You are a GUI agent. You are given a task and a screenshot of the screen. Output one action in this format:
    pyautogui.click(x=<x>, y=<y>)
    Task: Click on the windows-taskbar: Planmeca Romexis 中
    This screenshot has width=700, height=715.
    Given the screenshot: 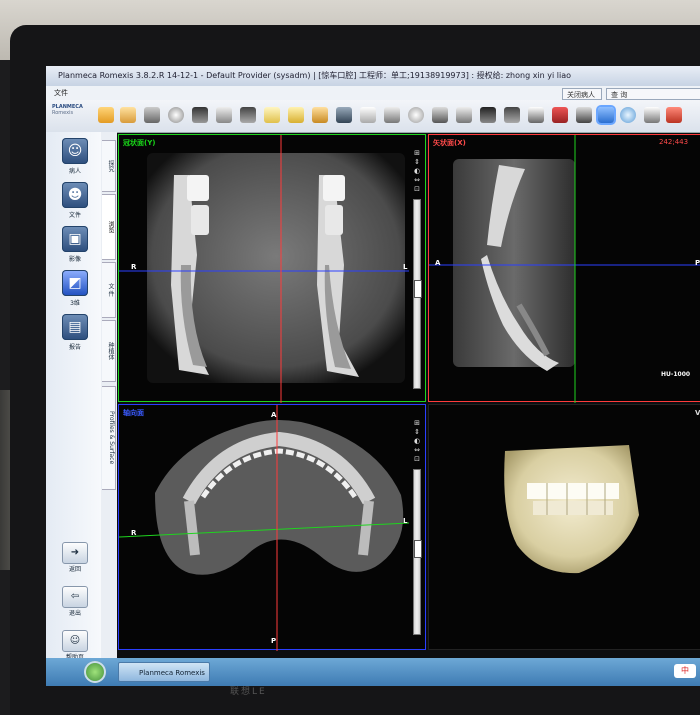 What is the action you would take?
    pyautogui.click(x=373, y=672)
    